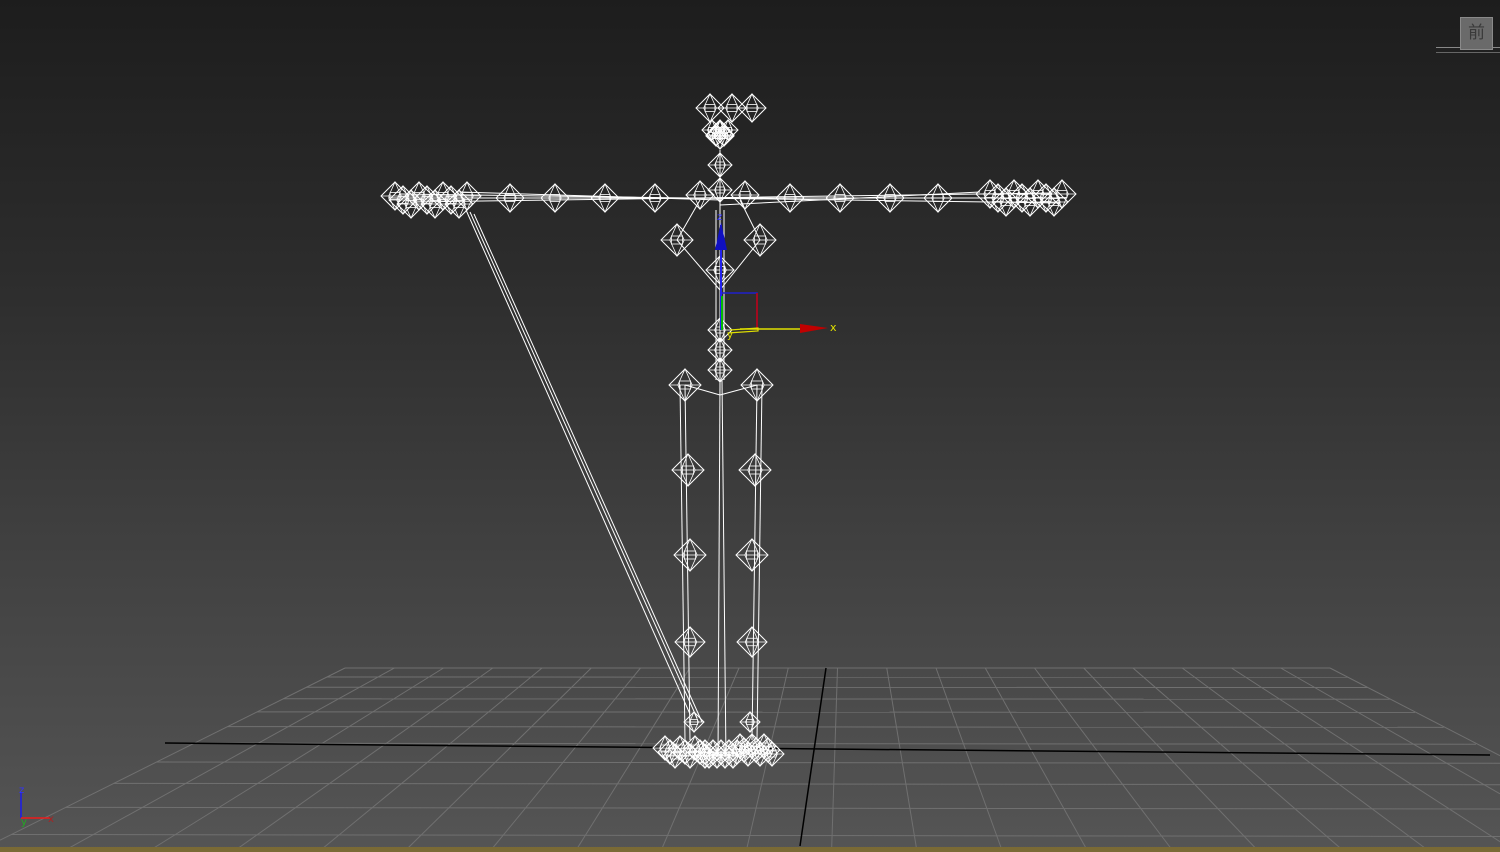 The height and width of the screenshot is (852, 1500). What do you see at coordinates (814, 328) in the screenshot?
I see `gizmo-x-arrow` at bounding box center [814, 328].